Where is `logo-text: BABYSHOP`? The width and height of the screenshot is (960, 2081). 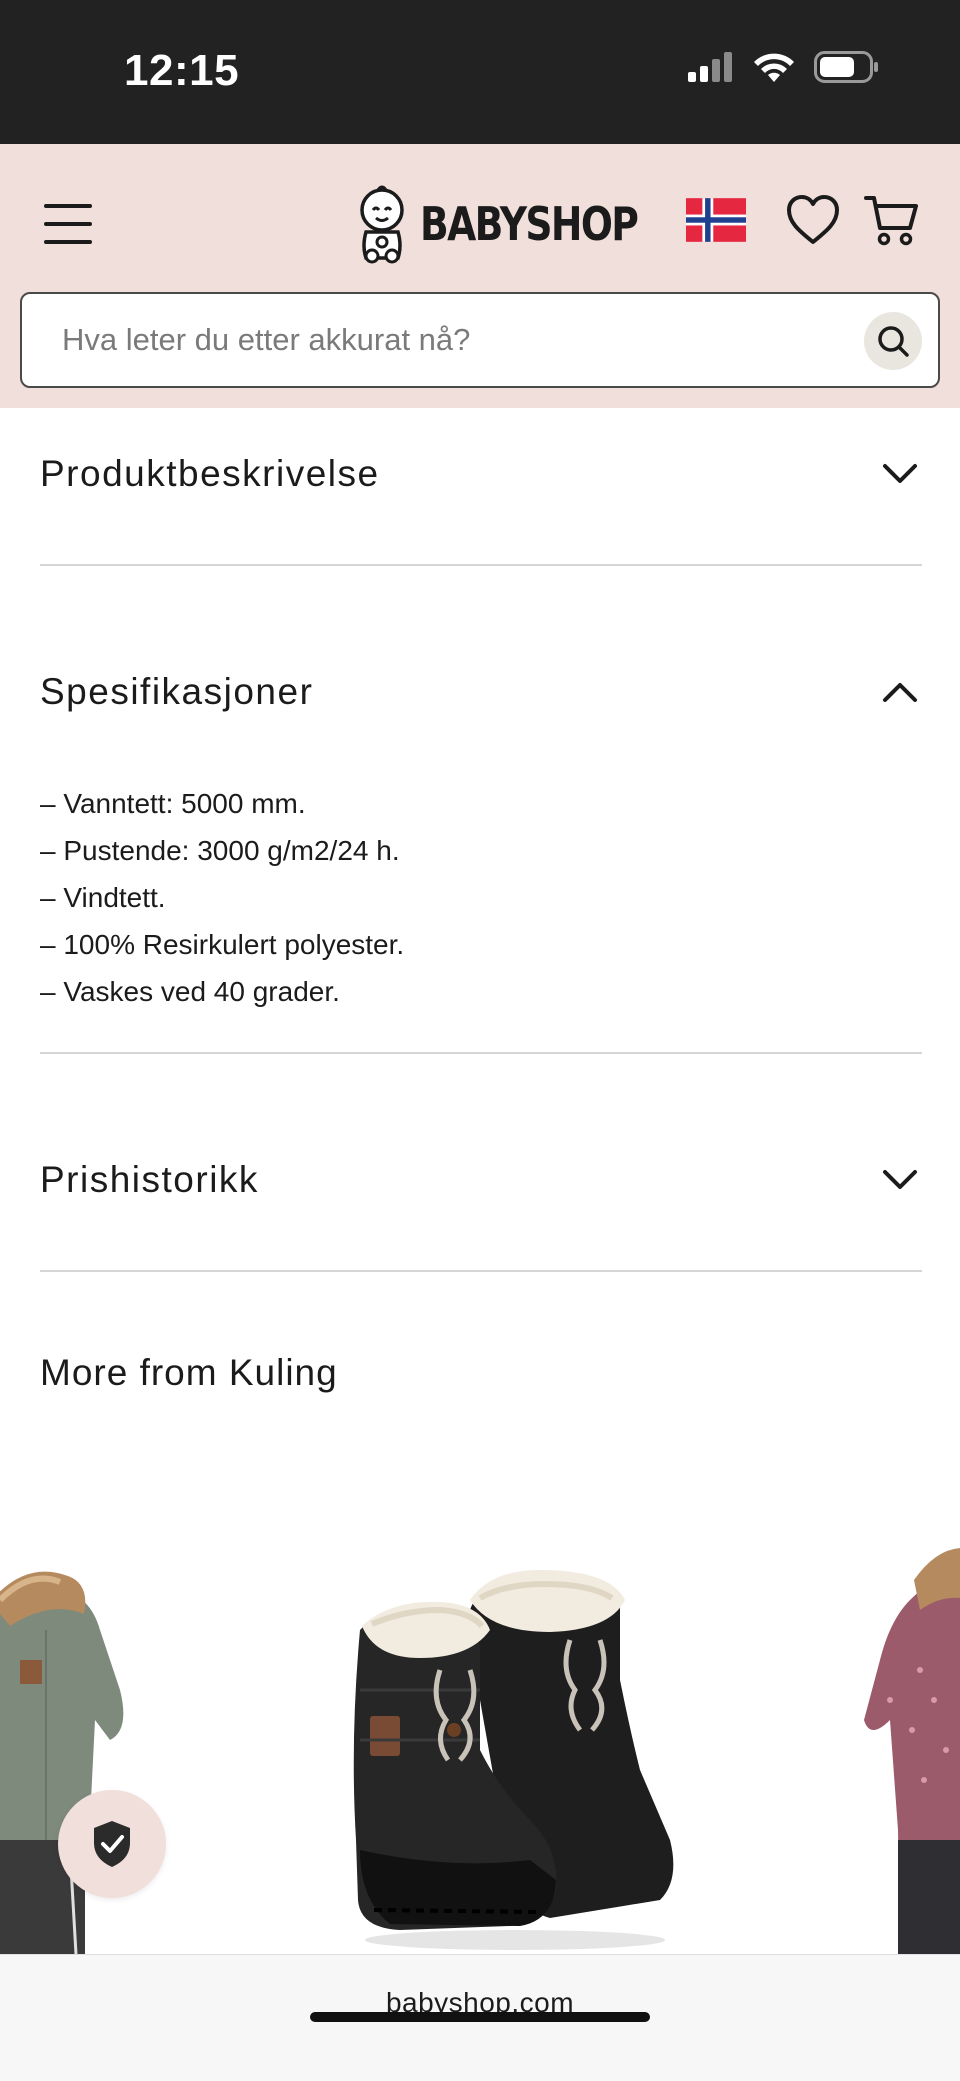 logo-text: BABYSHOP is located at coordinates (529, 224).